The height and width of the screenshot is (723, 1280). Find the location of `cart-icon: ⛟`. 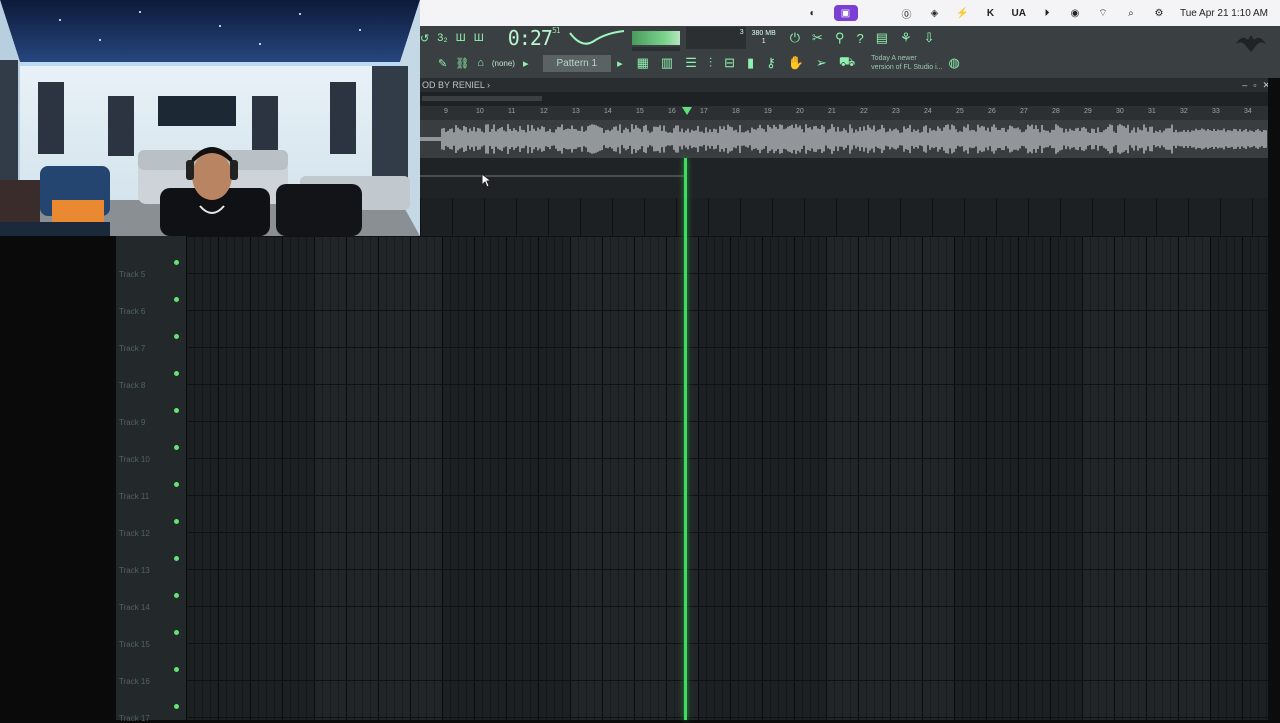

cart-icon: ⛟ is located at coordinates (847, 63).